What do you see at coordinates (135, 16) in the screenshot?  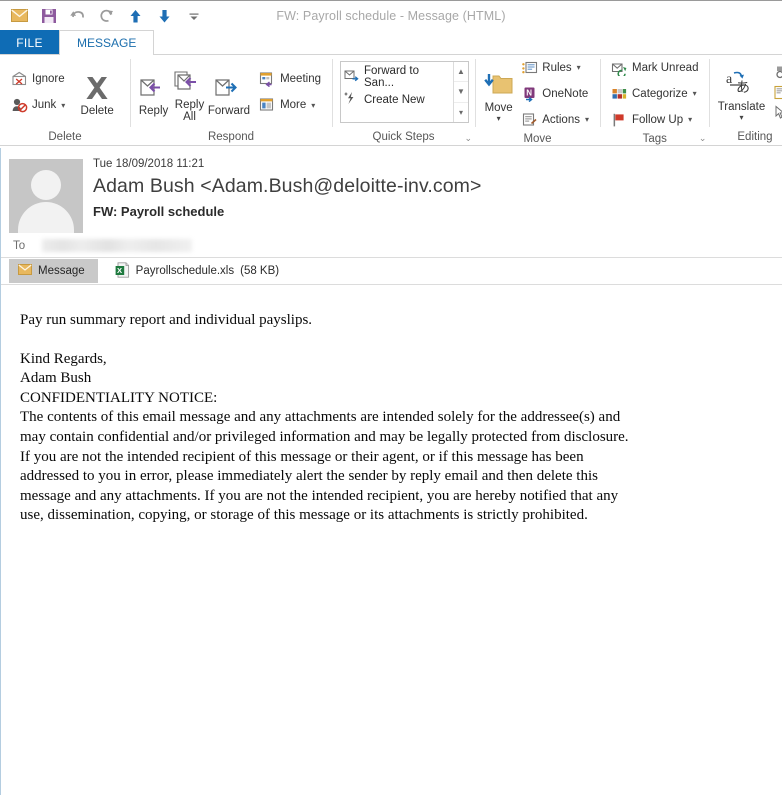 I see `previous-item-icon` at bounding box center [135, 16].